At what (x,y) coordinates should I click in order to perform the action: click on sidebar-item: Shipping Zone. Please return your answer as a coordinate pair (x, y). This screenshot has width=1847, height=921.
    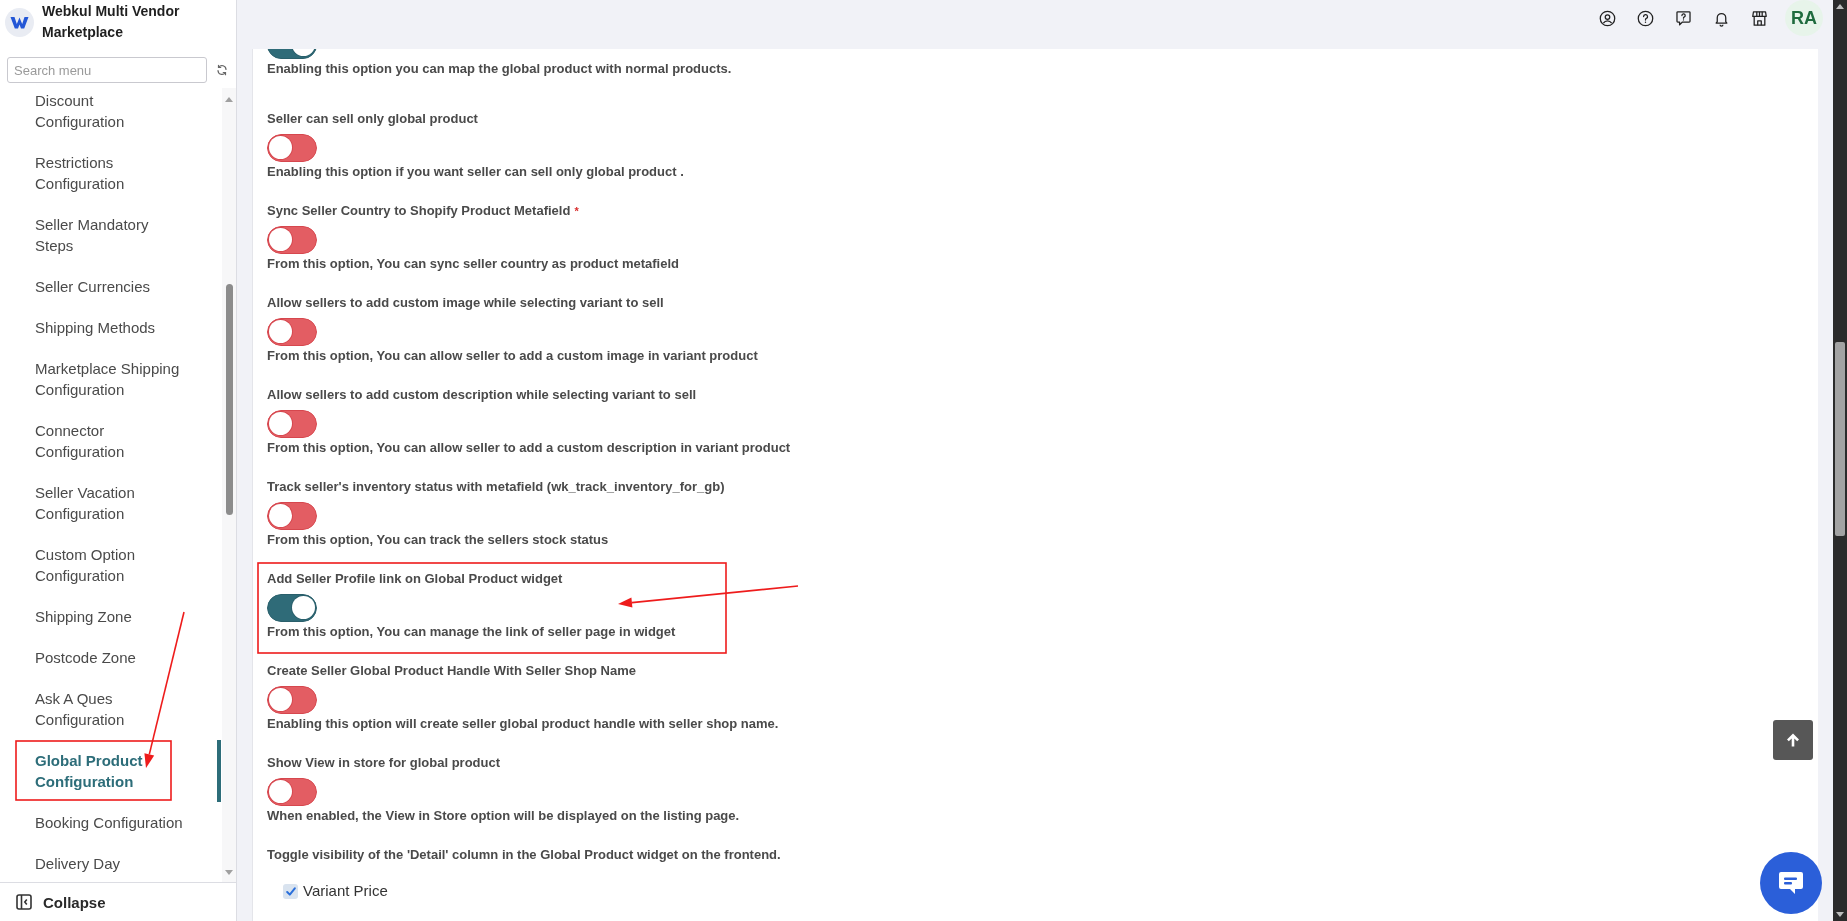
    Looking at the image, I should click on (110, 616).